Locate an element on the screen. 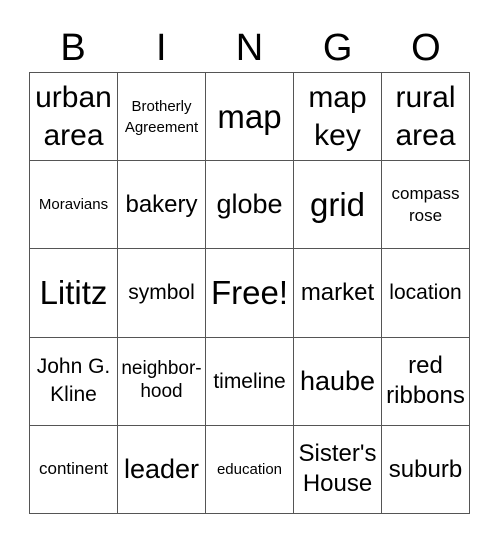 The width and height of the screenshot is (500, 544). bingo-cell: map key is located at coordinates (338, 117).